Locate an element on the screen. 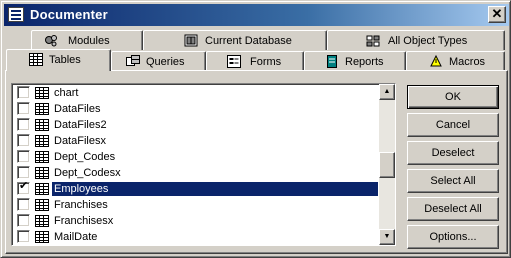 The height and width of the screenshot is (258, 511). ok-button: OK is located at coordinates (453, 97).